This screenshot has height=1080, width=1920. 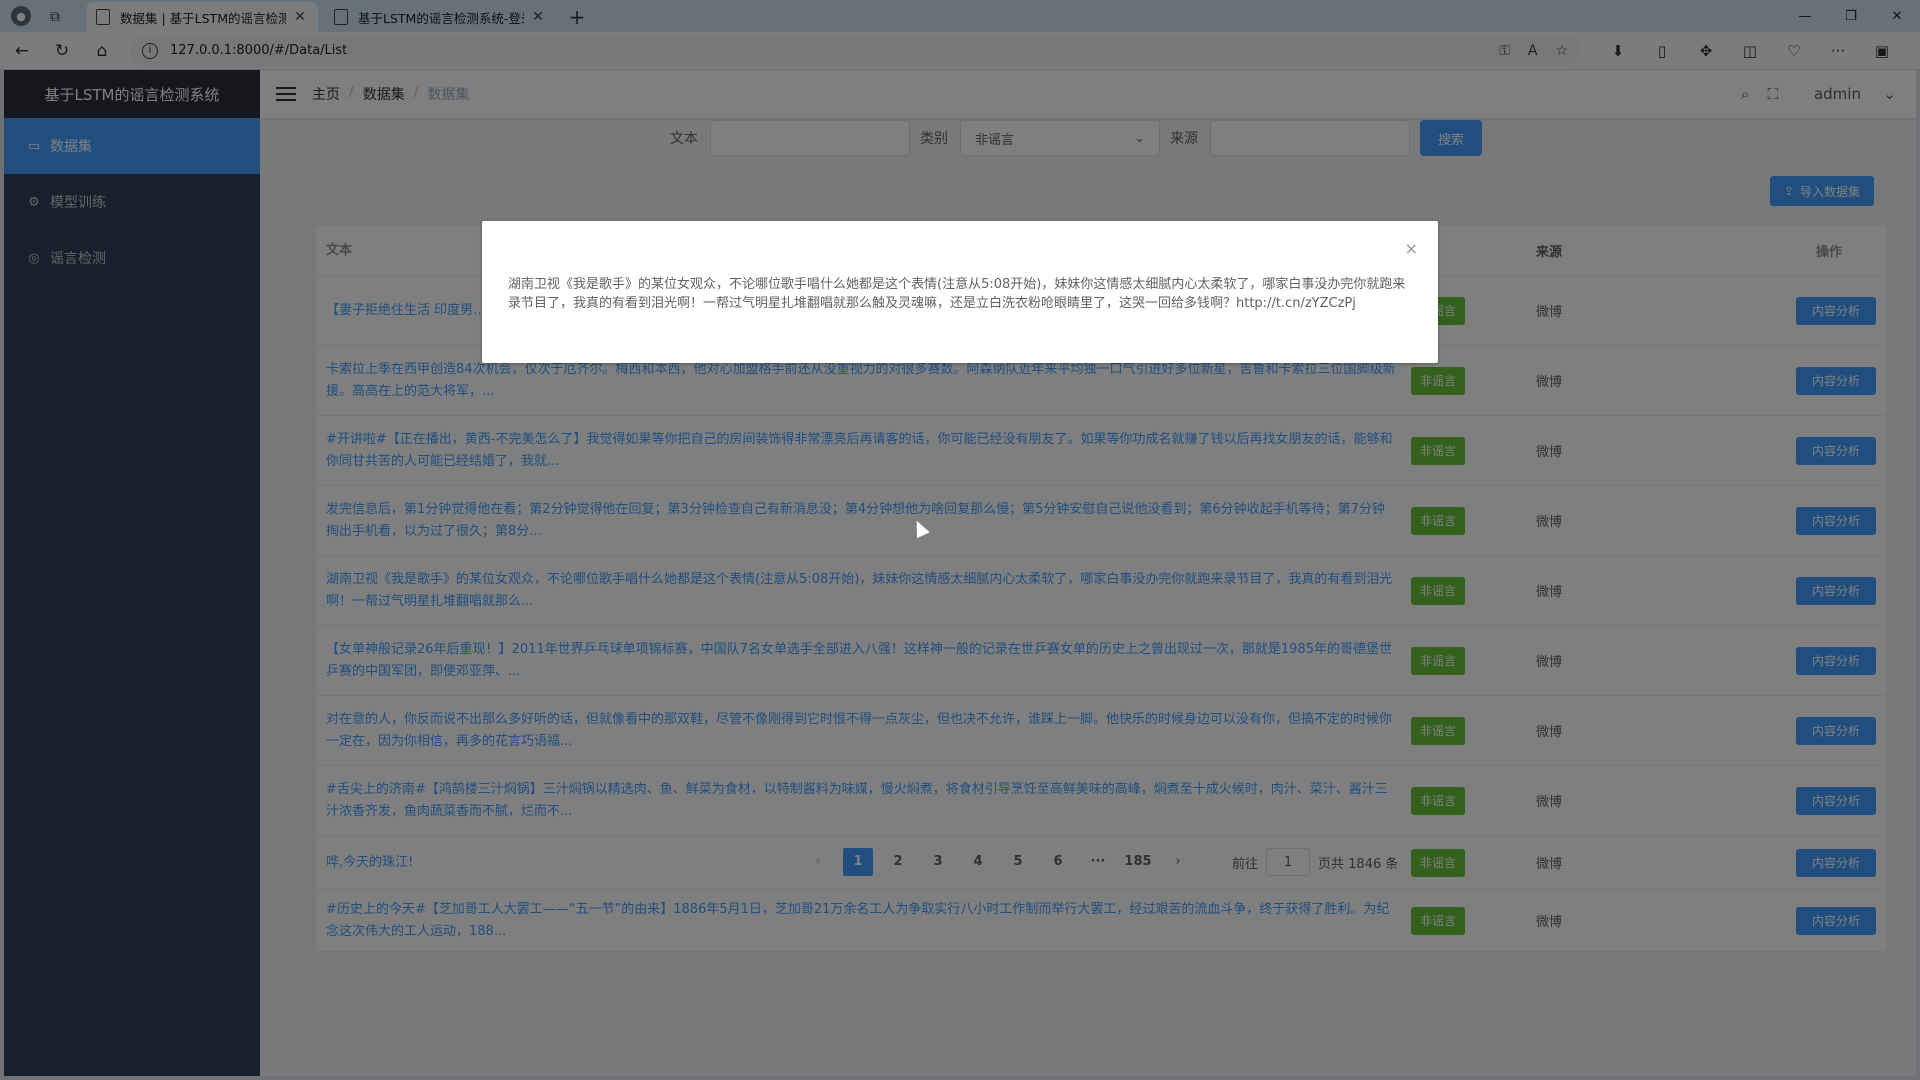 I want to click on close-icon: ×, so click(x=1411, y=248).